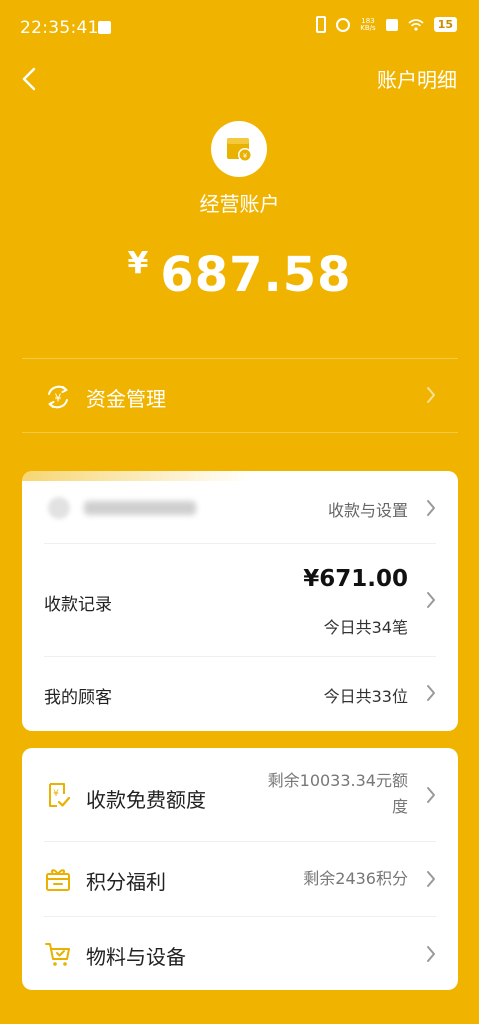 The height and width of the screenshot is (1024, 479). I want to click on collection-records-row: 收款记录 ¥671.00 今日共34笔, so click(240, 600).